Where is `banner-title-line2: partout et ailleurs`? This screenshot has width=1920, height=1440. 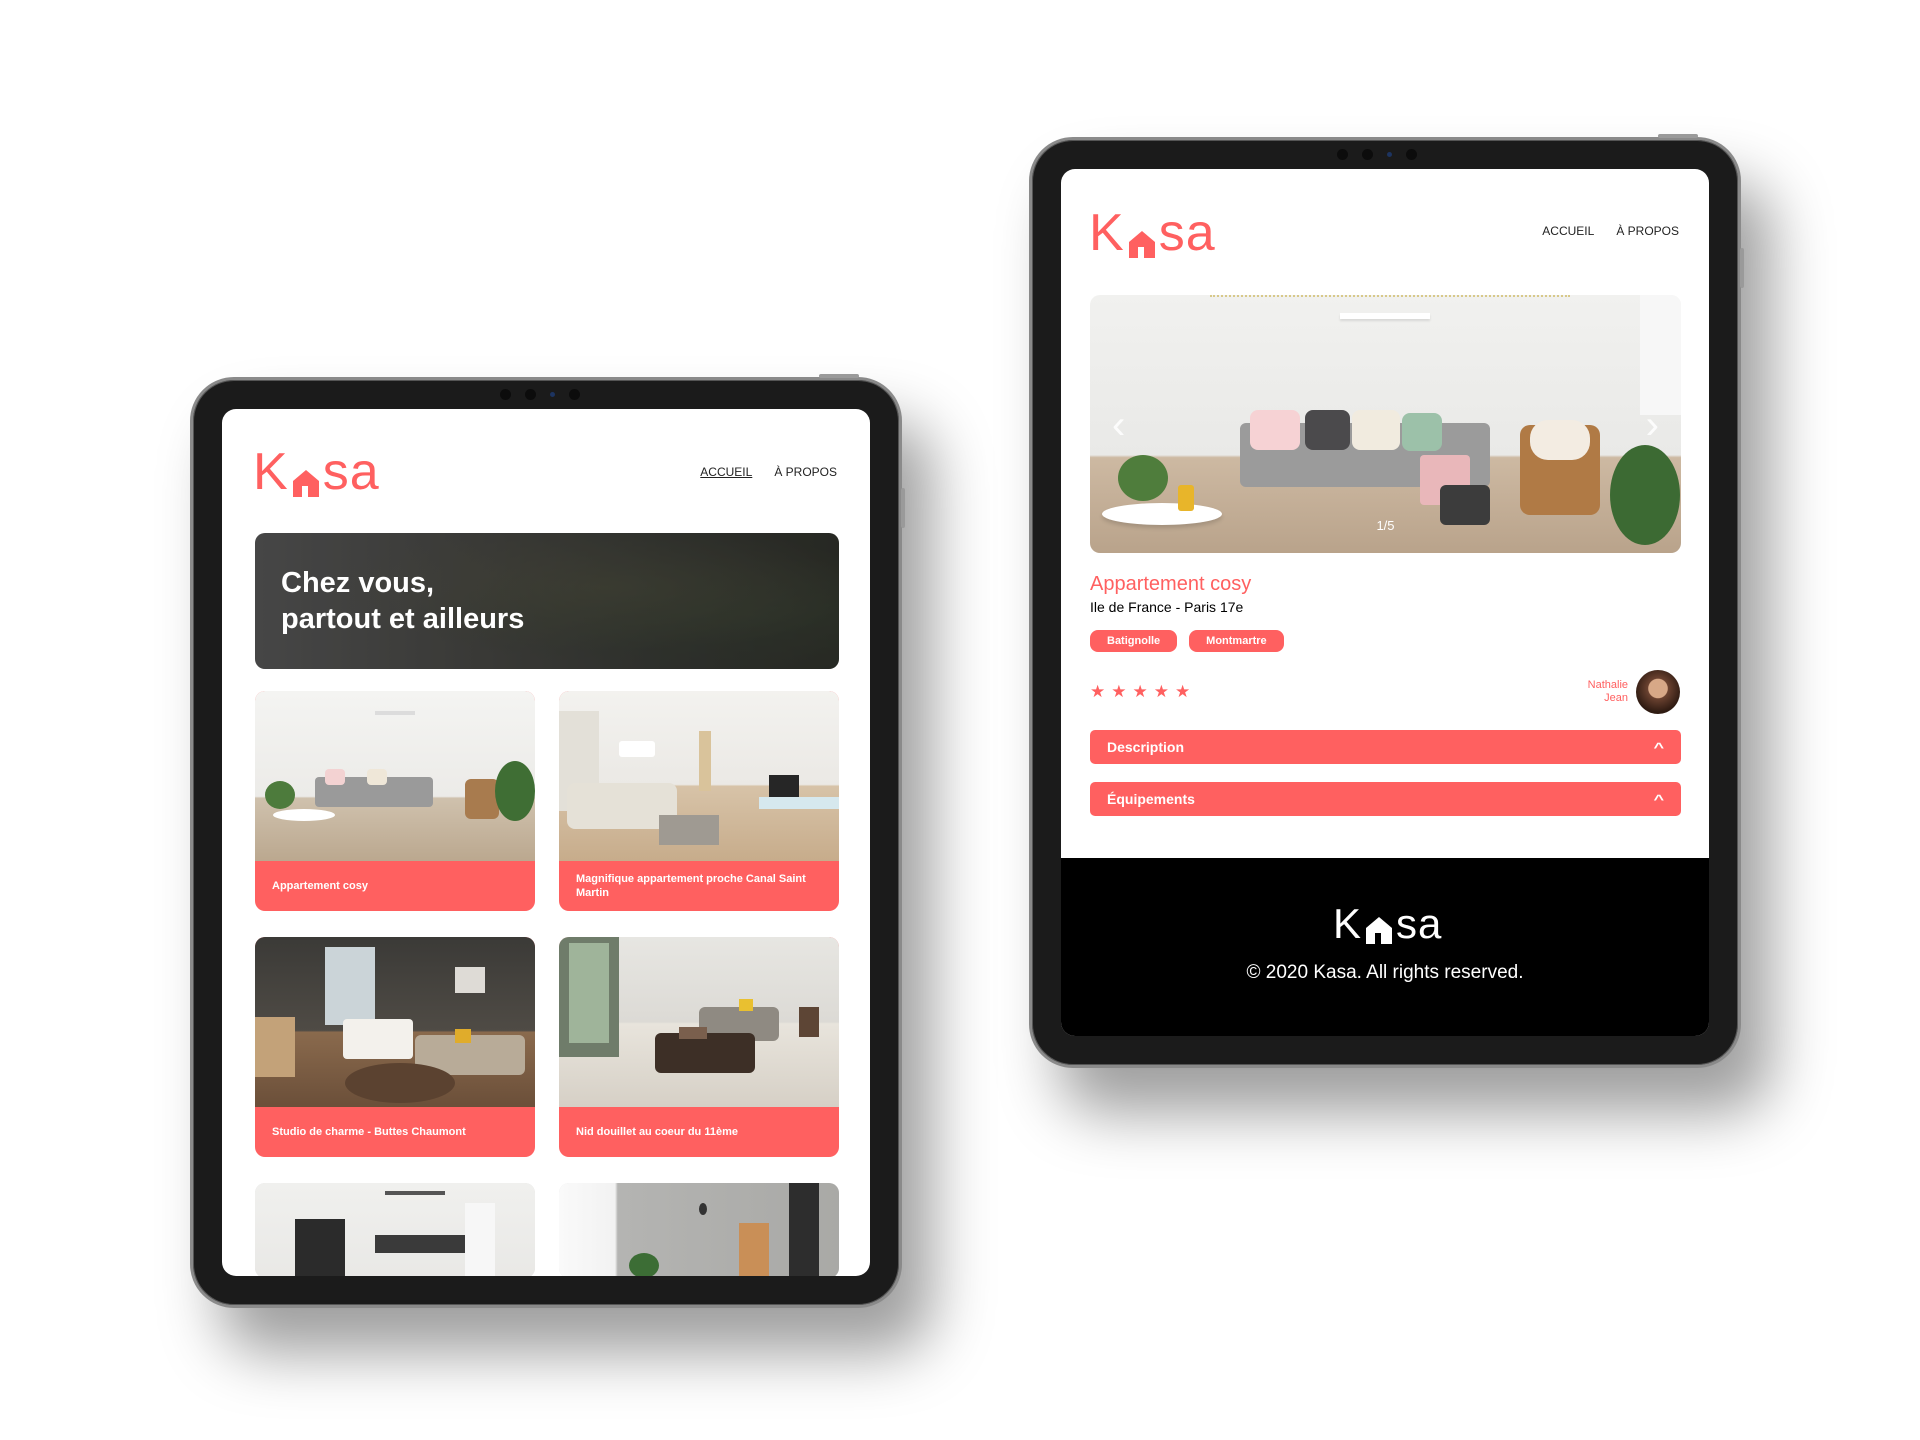 banner-title-line2: partout et ailleurs is located at coordinates (403, 619).